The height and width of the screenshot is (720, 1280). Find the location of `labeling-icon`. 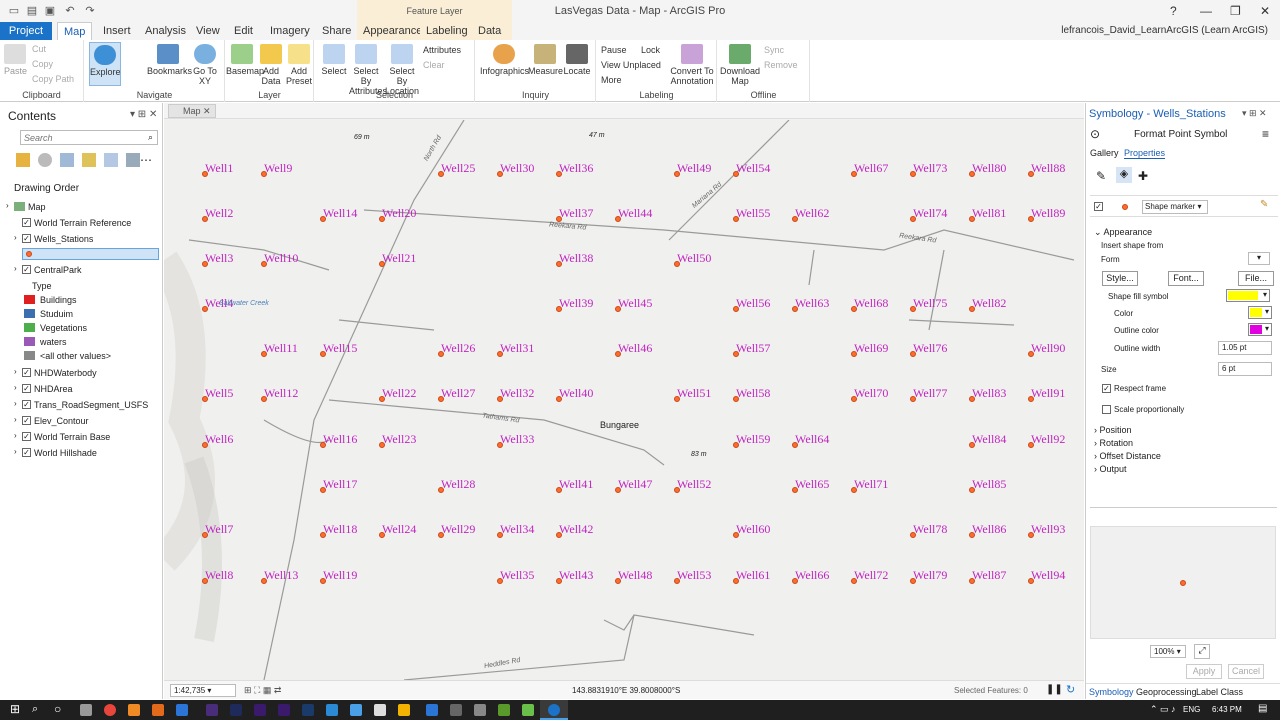

labeling-icon is located at coordinates (133, 160).